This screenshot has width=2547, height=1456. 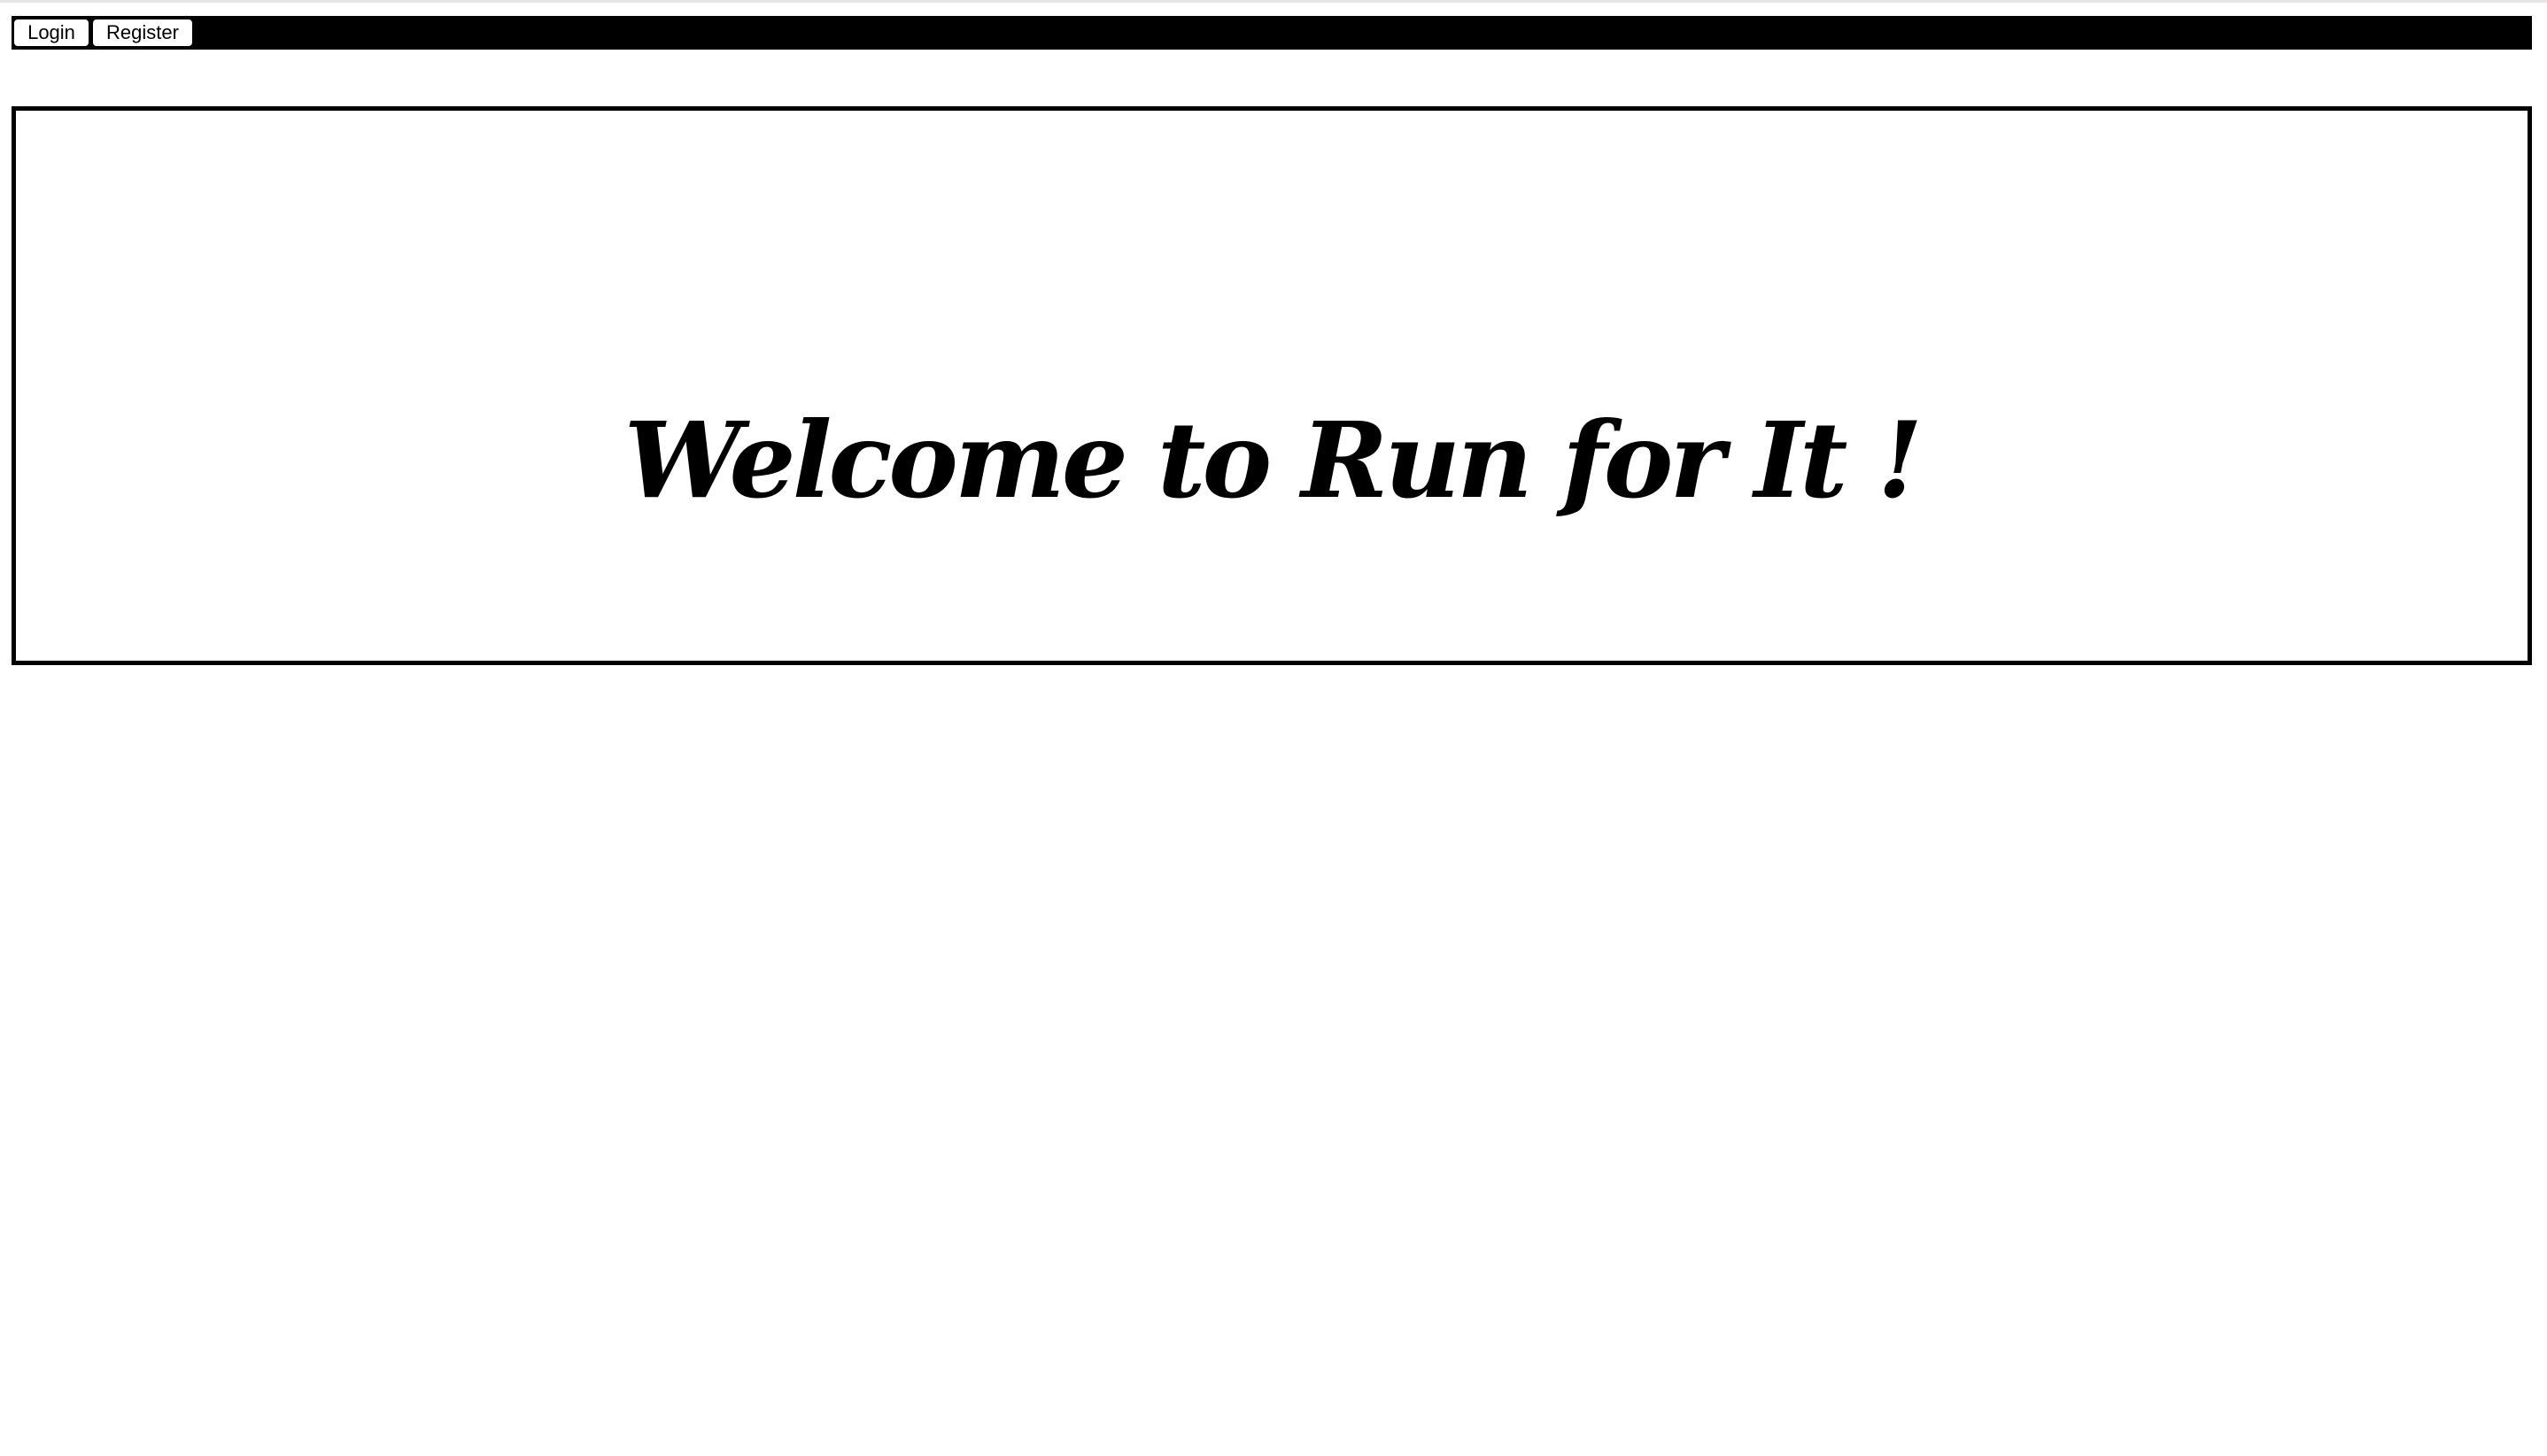 I want to click on top-nav-bar: Login Register, so click(x=1272, y=33).